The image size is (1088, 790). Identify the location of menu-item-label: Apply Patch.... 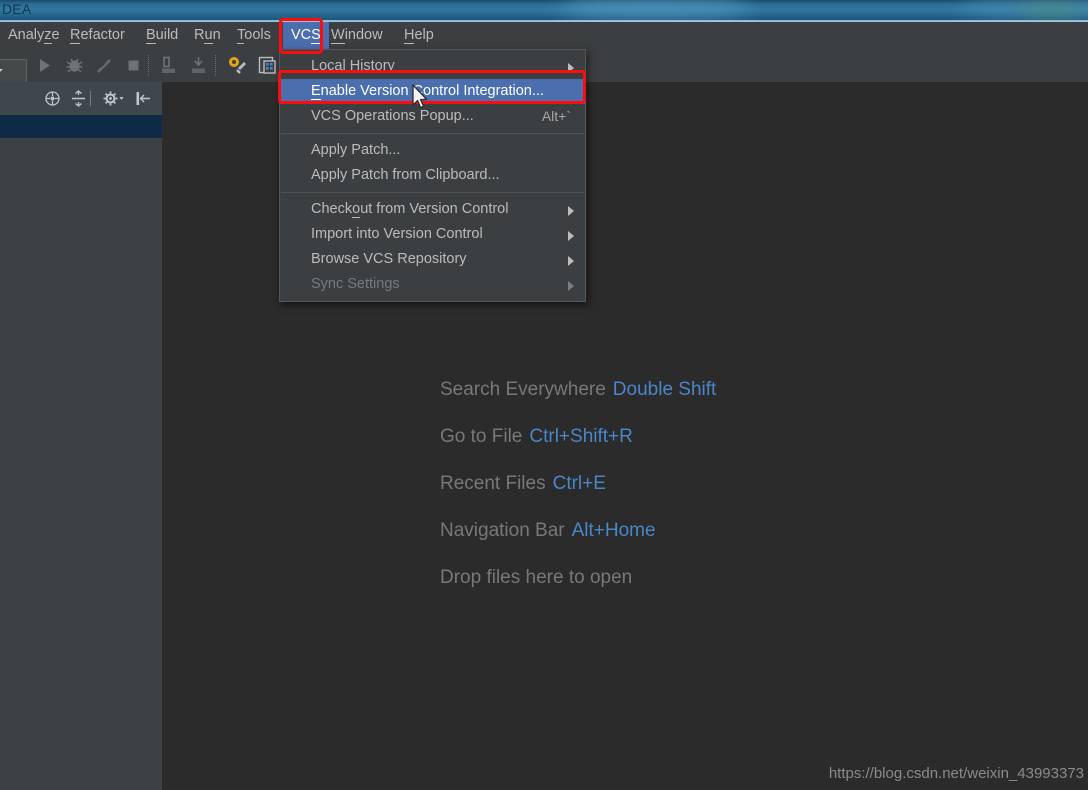
(356, 150).